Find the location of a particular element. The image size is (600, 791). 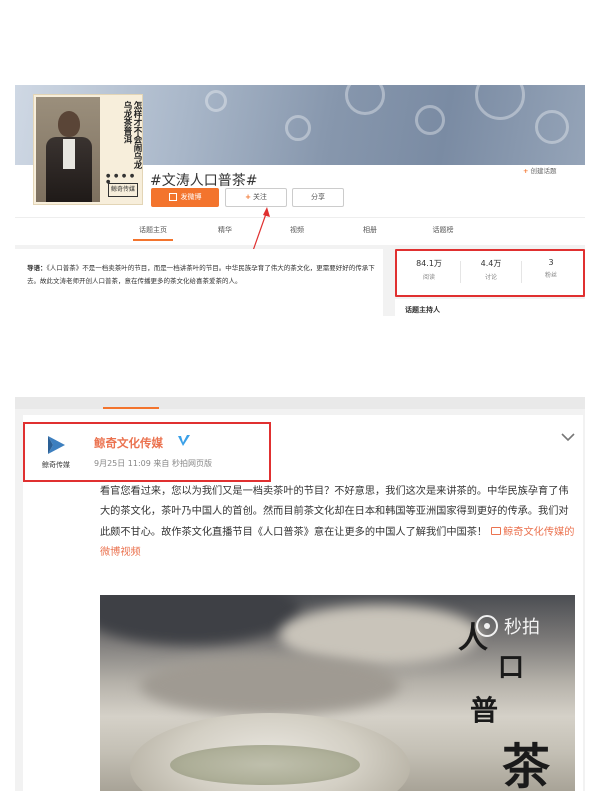

author-highlight-box: 鲸奇传媒 鲸奇文化传媒 9月25日 11:09 来自 秒拍网页版 is located at coordinates (147, 452).